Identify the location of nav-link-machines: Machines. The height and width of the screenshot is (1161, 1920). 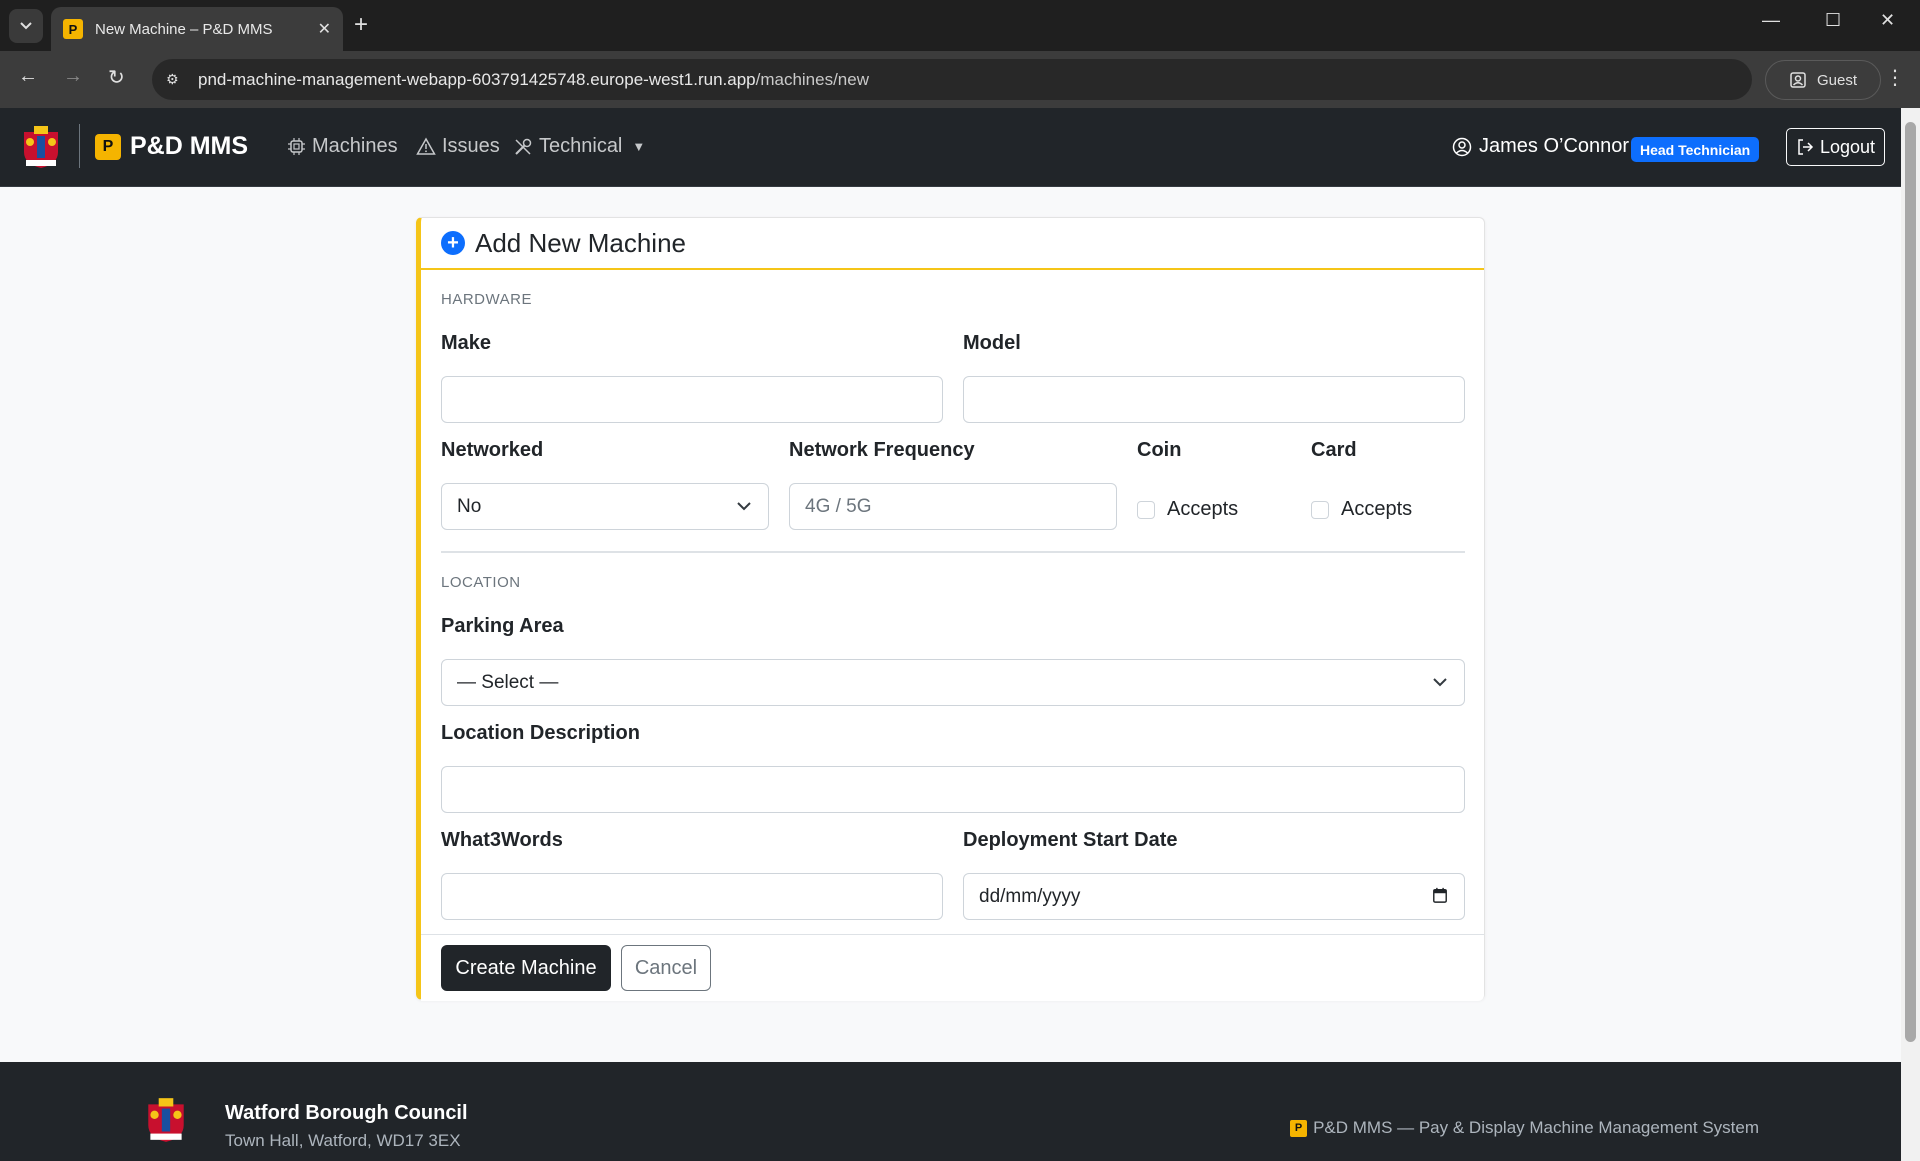
(342, 146).